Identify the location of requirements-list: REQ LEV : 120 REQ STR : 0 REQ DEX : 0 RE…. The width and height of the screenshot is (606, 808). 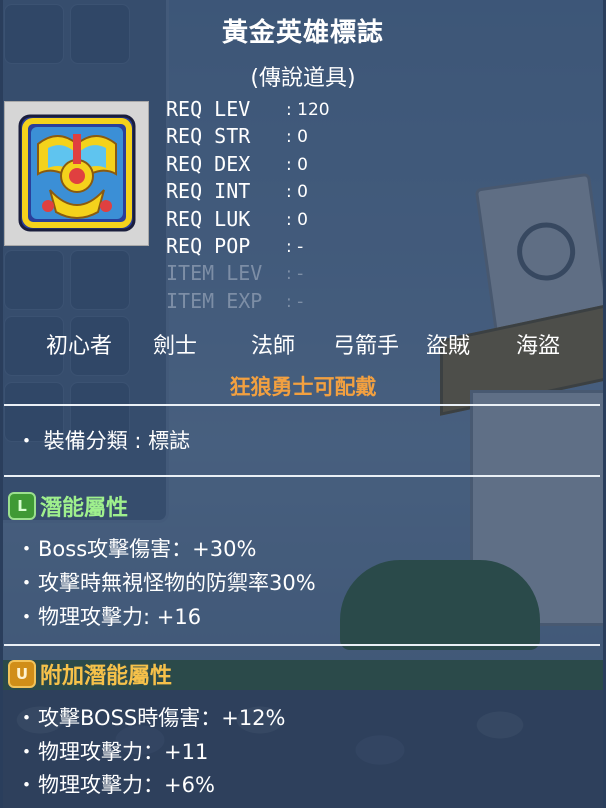
(266, 205).